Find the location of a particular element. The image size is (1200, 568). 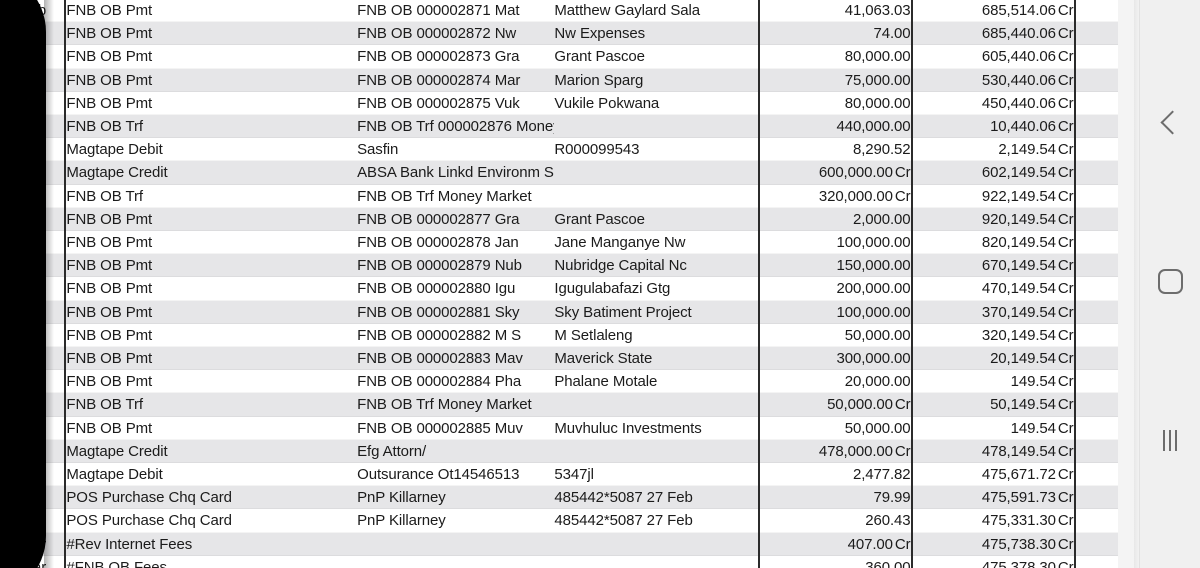

cell-party: Nw Expenses is located at coordinates (600, 34).